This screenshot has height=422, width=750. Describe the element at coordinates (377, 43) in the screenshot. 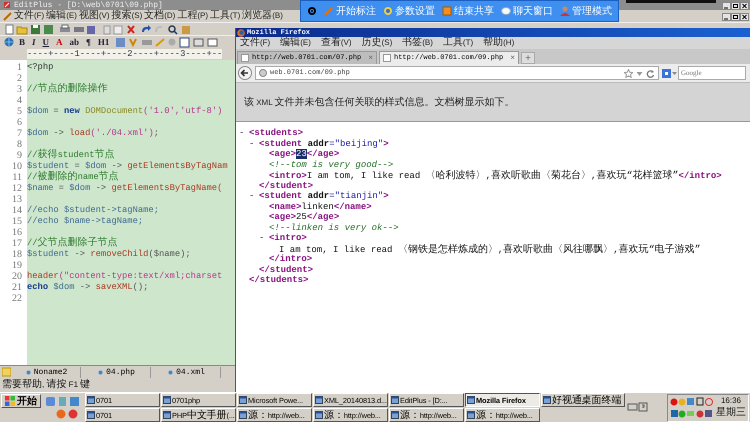

I see `menu-item: 历史(S)` at that location.